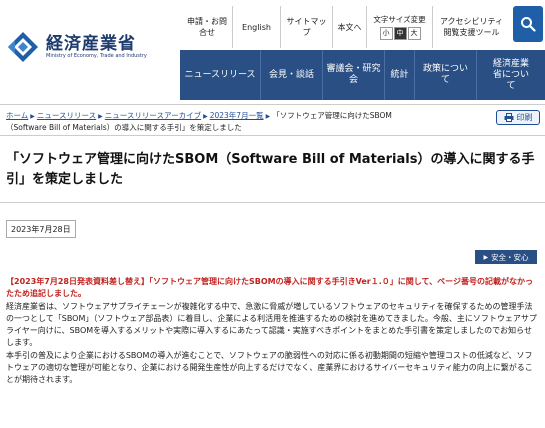 The image size is (545, 428). What do you see at coordinates (41, 229) in the screenshot?
I see `publish-date: 2023年7月28日` at bounding box center [41, 229].